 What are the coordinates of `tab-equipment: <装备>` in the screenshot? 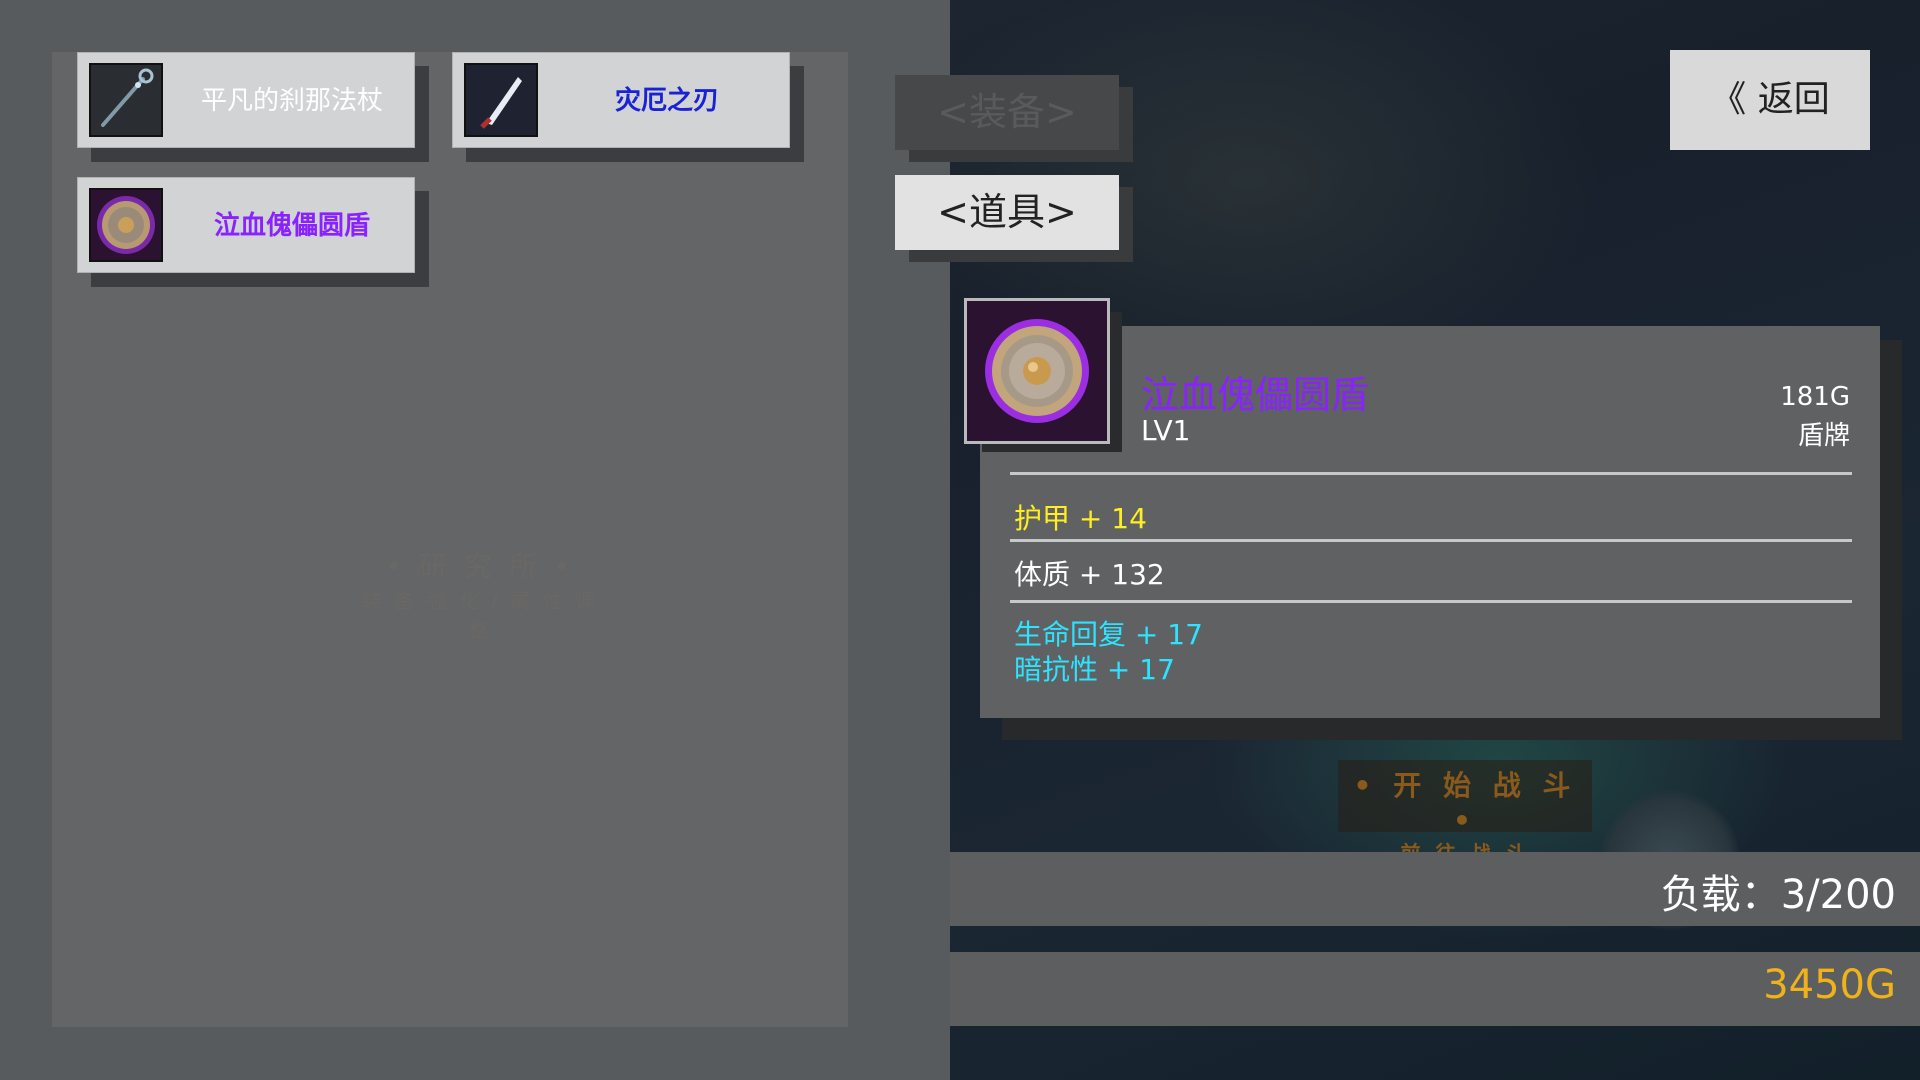 It's located at (1014, 118).